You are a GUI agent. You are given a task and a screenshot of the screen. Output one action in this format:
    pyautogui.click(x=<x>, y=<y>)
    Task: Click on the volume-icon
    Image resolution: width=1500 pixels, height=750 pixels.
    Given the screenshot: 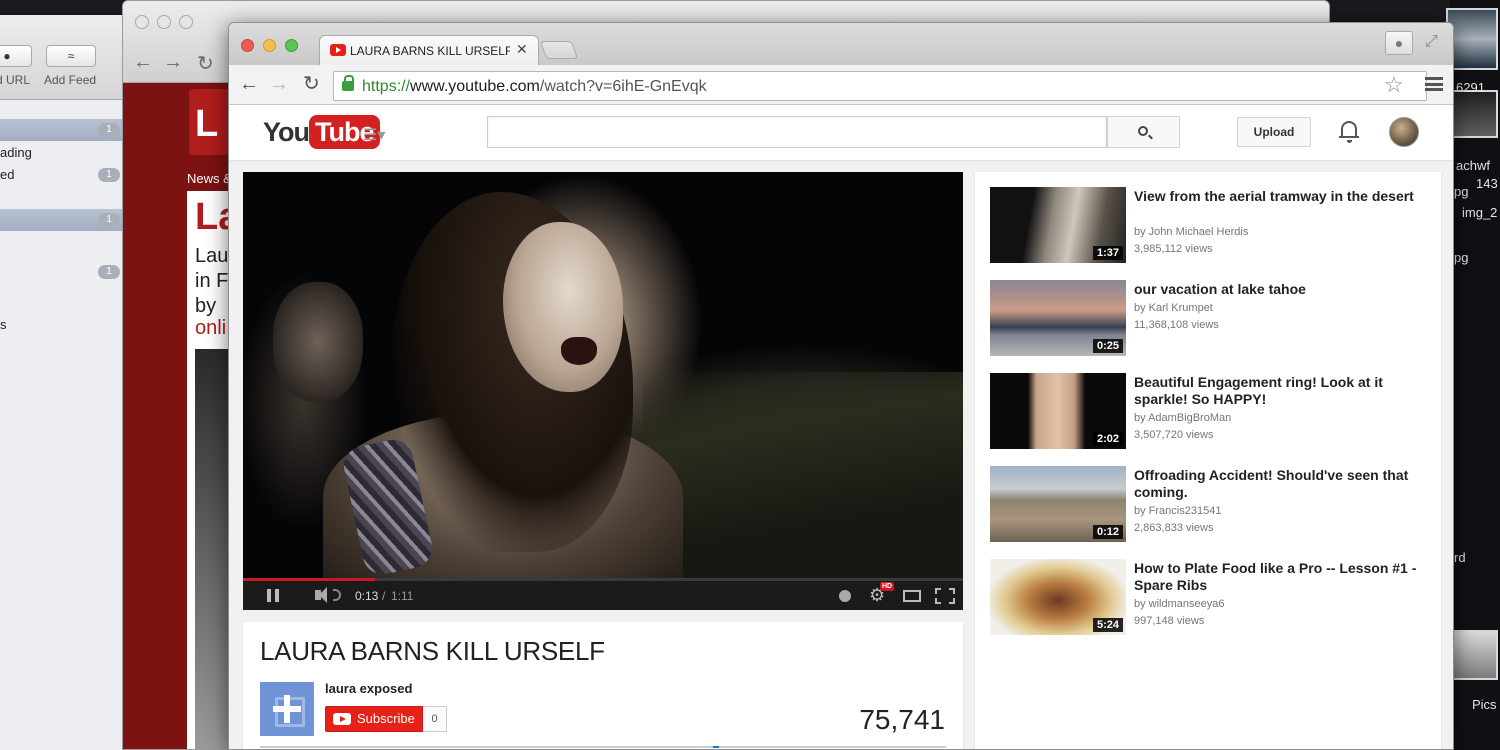 What is the action you would take?
    pyautogui.click(x=321, y=595)
    